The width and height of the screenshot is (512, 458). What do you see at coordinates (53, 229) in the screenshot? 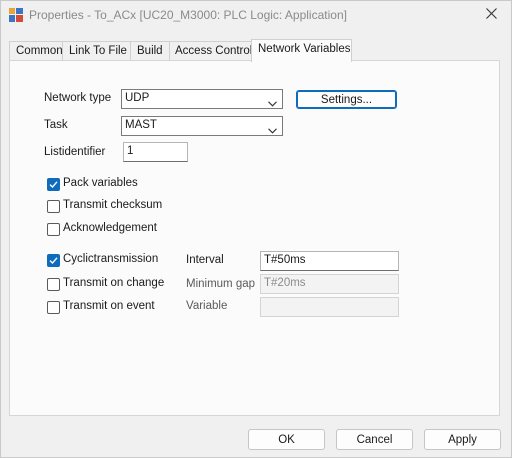
I see `acknowledgement-checkbox` at bounding box center [53, 229].